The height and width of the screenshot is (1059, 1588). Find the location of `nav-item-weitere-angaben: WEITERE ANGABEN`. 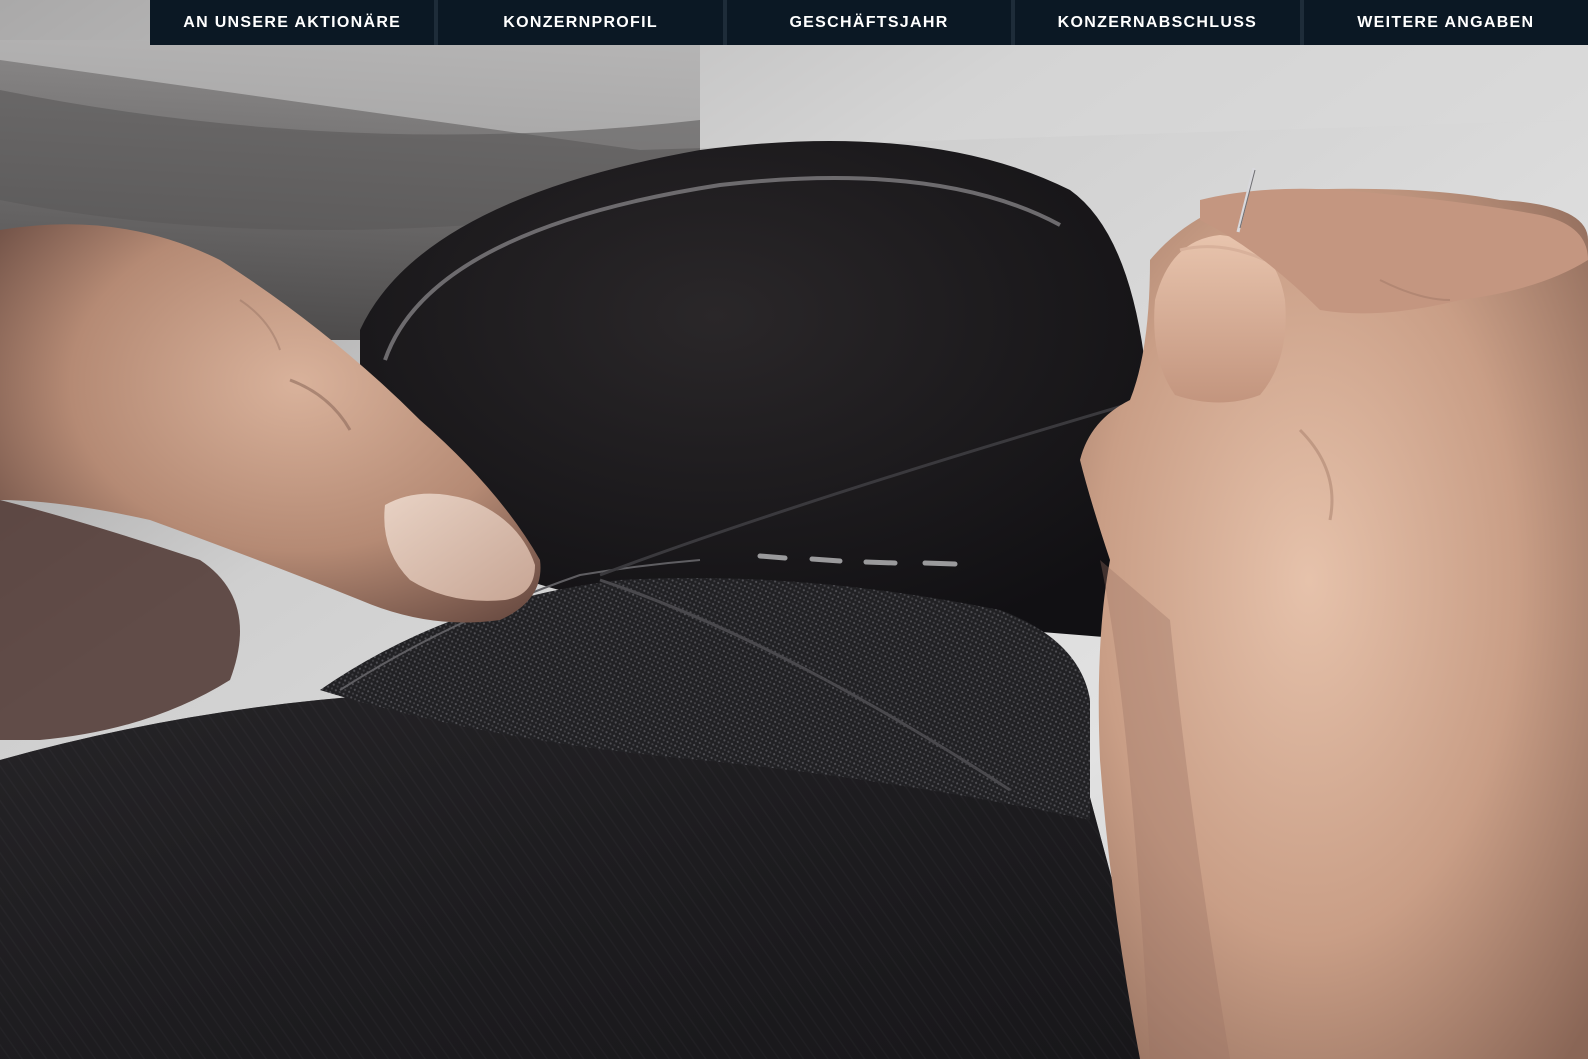

nav-item-weitere-angaben: WEITERE ANGABEN is located at coordinates (1445, 22).